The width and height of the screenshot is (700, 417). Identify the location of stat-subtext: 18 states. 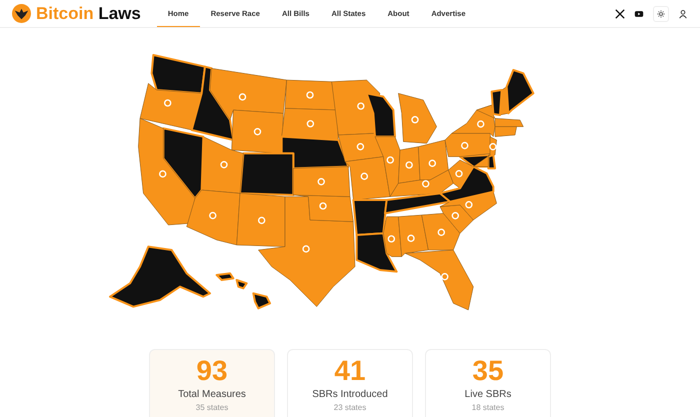
(488, 407).